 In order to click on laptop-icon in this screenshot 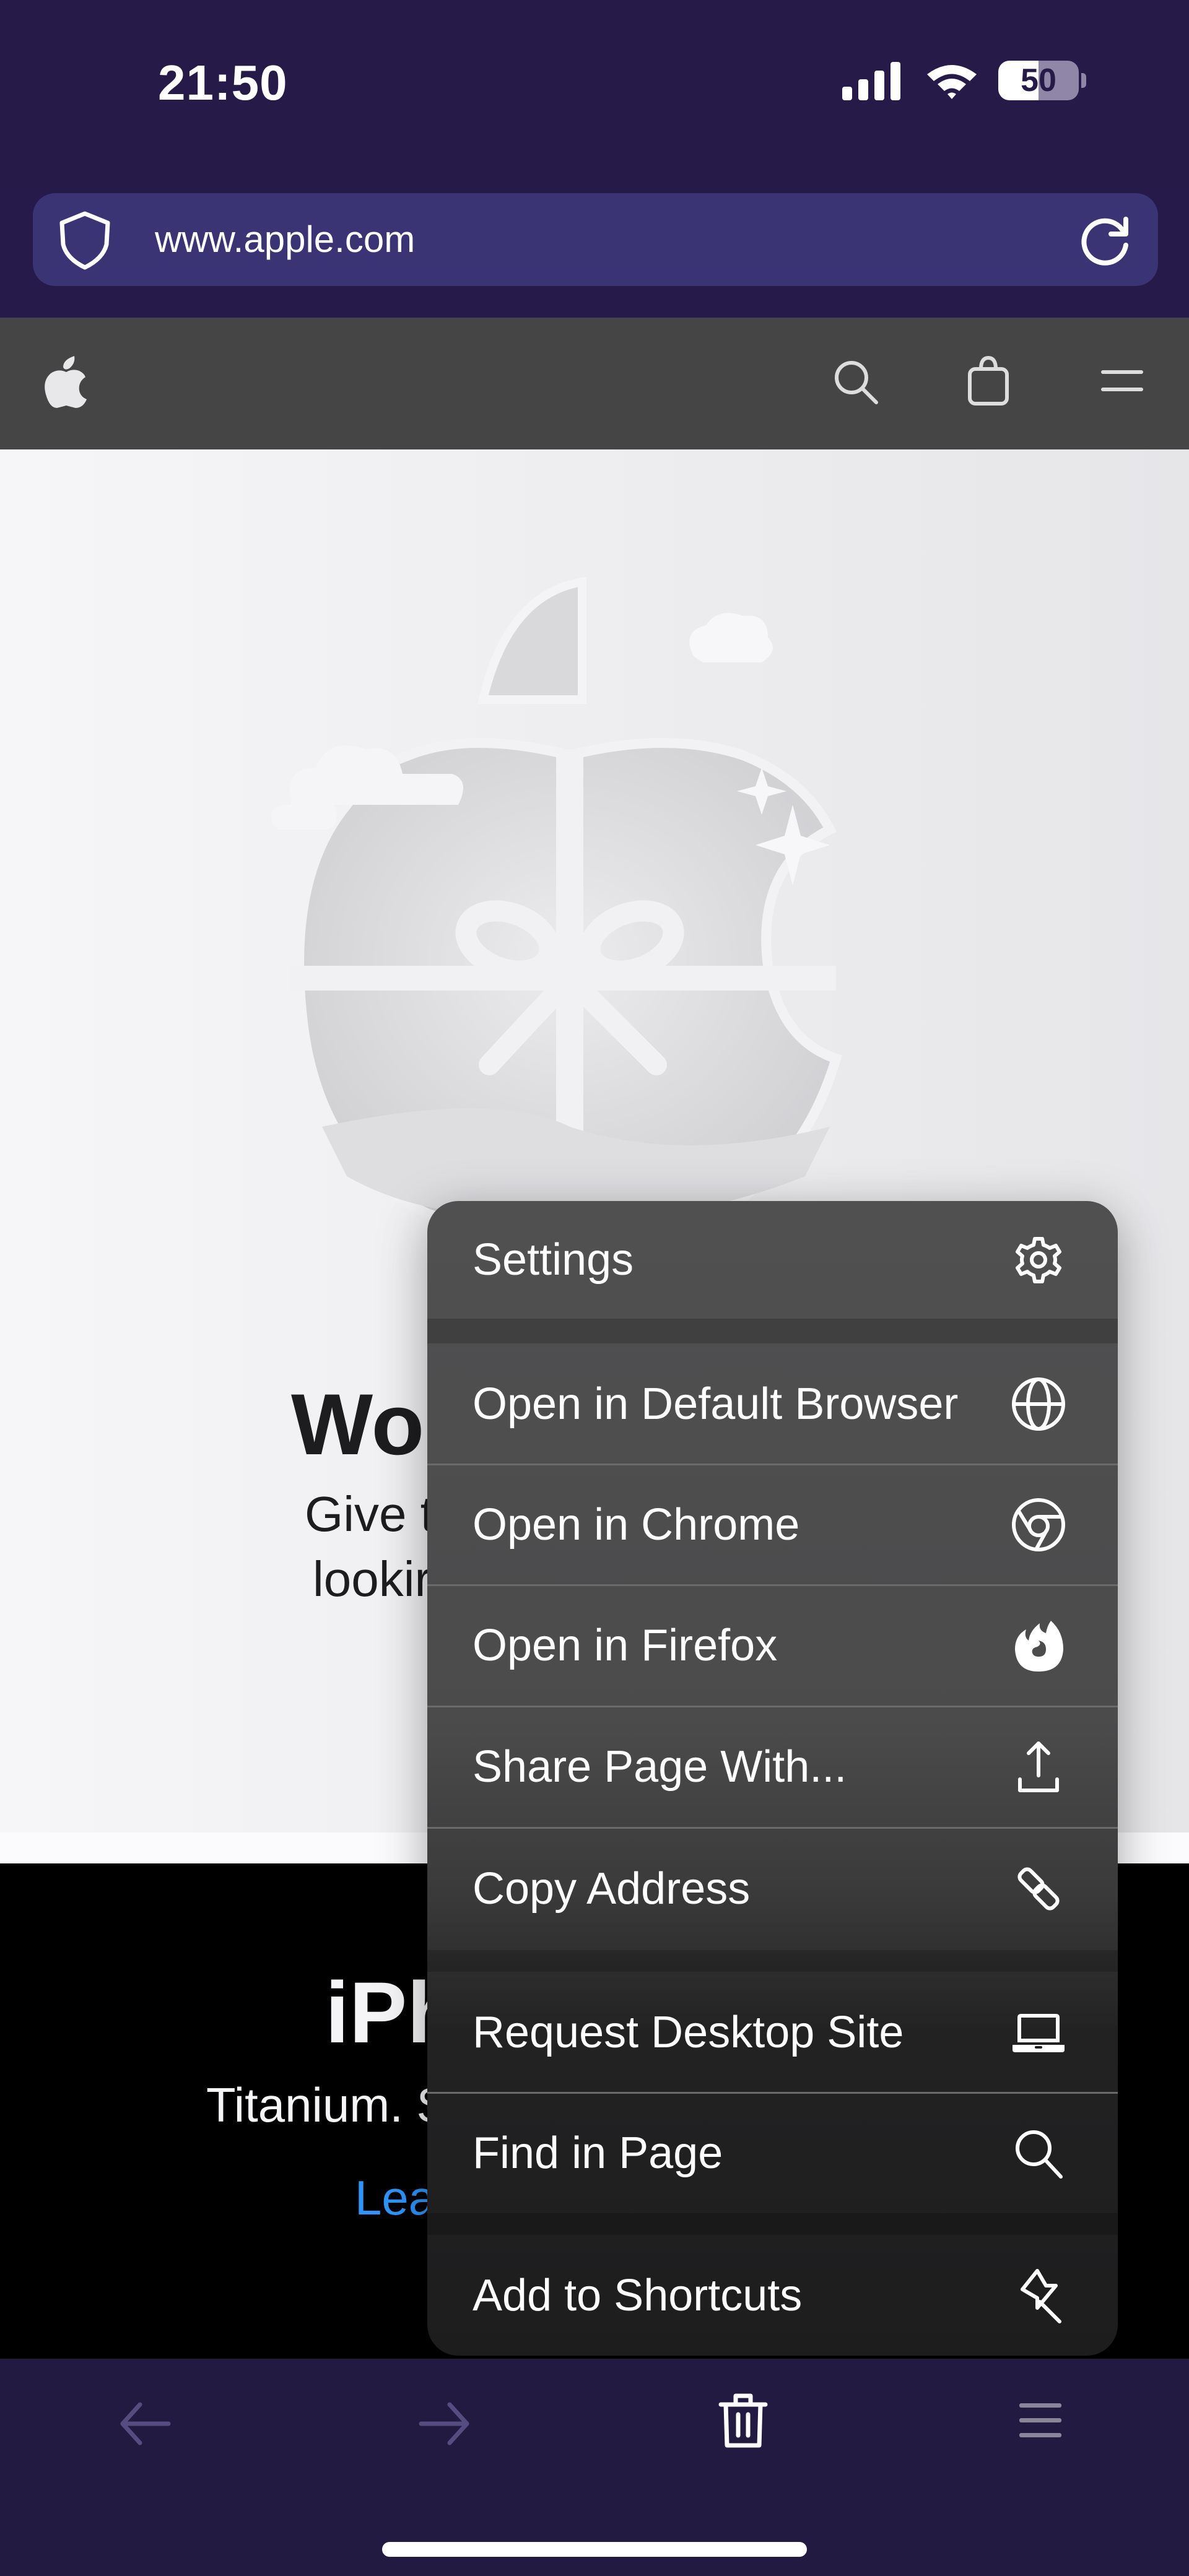, I will do `click(1038, 2032)`.